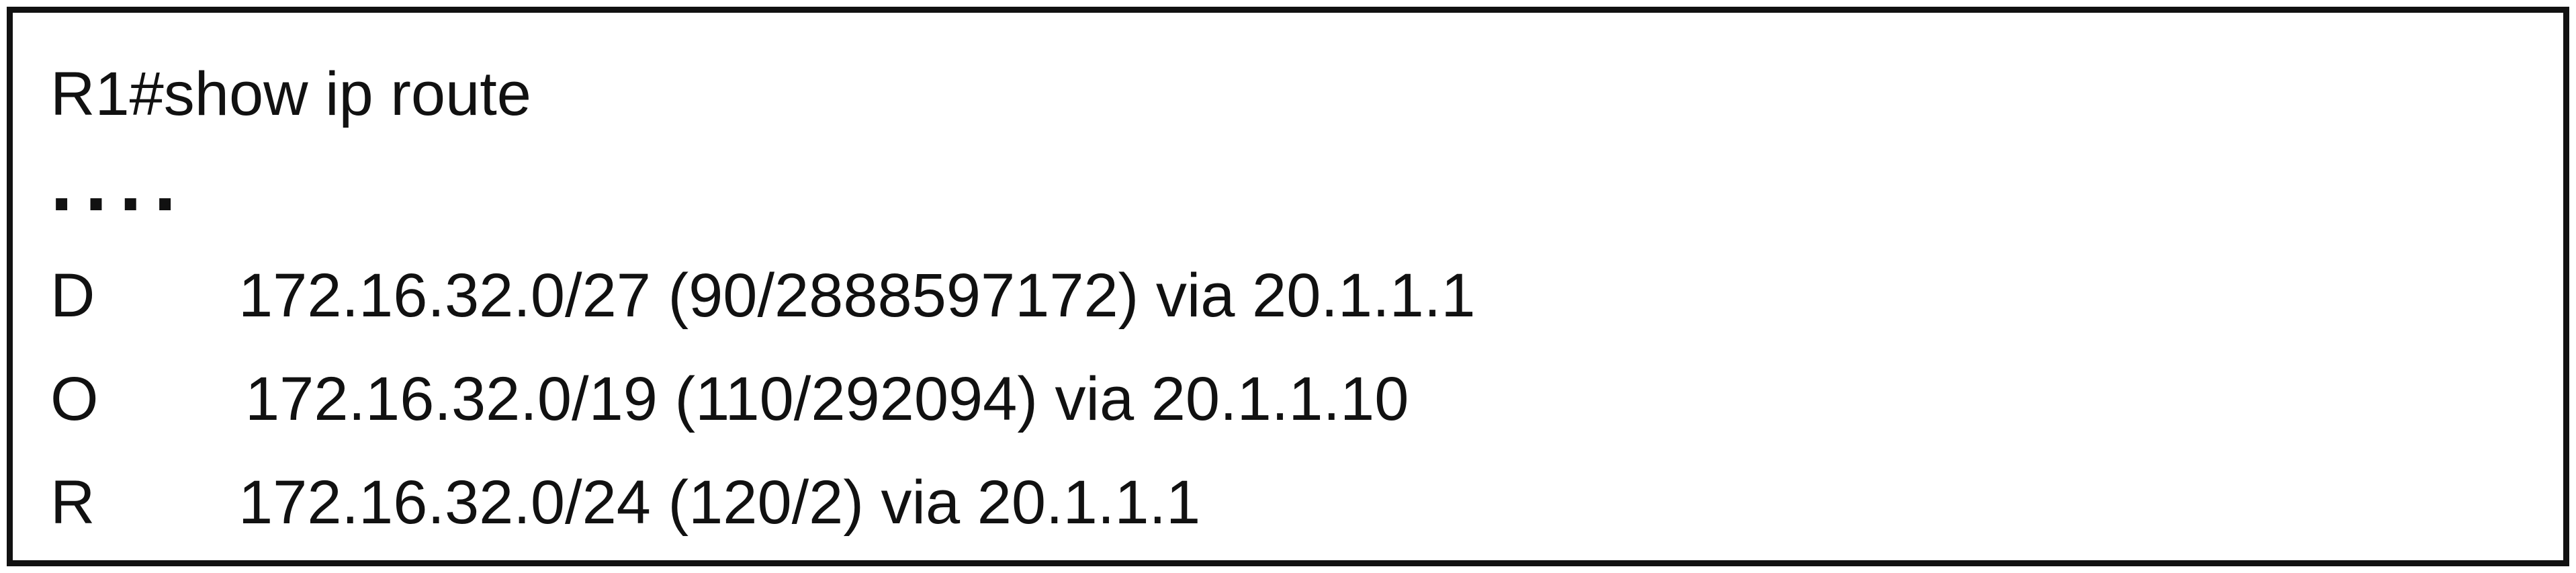 The width and height of the screenshot is (2576, 573). Describe the element at coordinates (1232, 399) in the screenshot. I see `route-next-hop: via 20.1.1.10` at that location.